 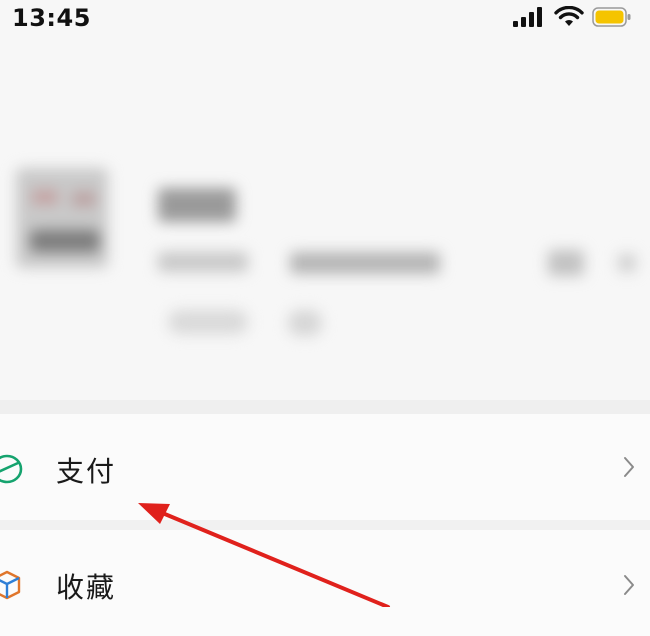 I want to click on wifi-icon, so click(x=569, y=16).